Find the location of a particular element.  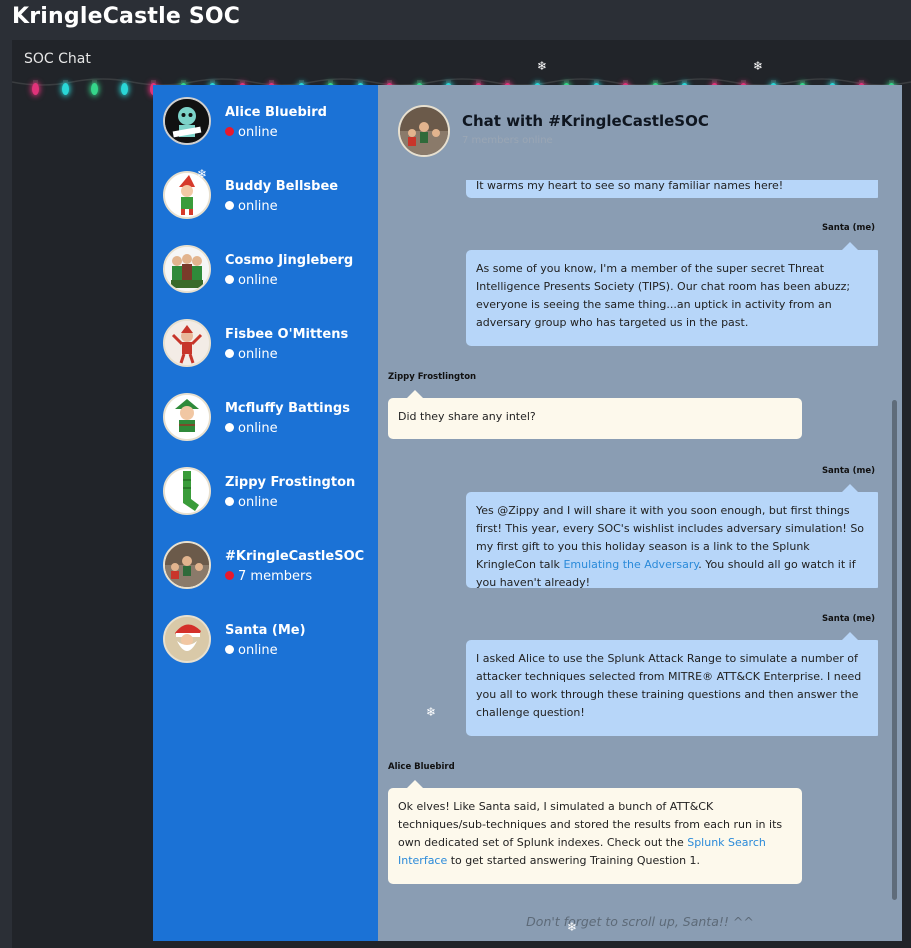

contact-mcfluffy-battings: Mcfluffy Battings online is located at coordinates (268, 421).